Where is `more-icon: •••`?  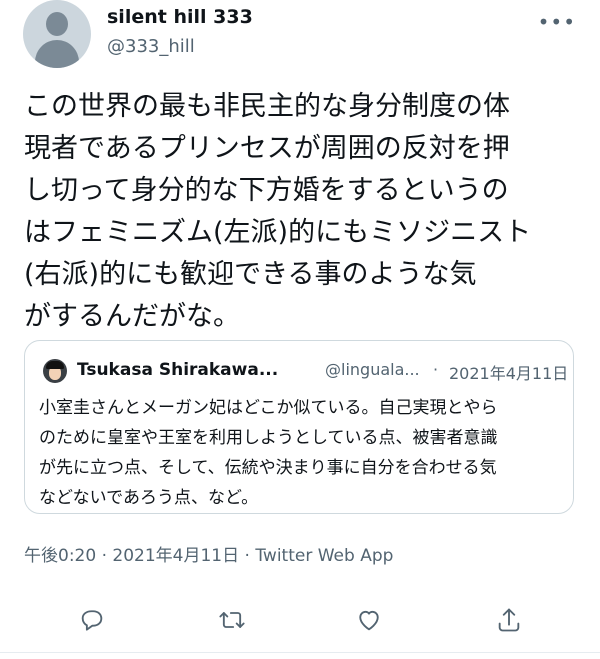 more-icon: ••• is located at coordinates (557, 22).